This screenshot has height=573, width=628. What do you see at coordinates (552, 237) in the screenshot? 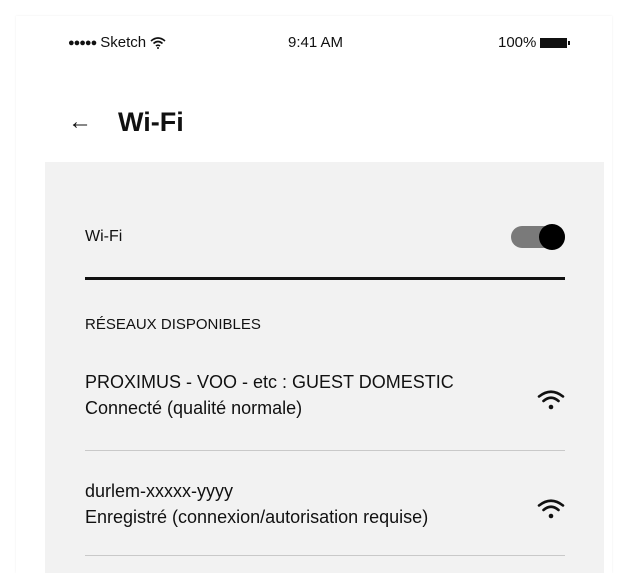
I see `toggle-knob` at bounding box center [552, 237].